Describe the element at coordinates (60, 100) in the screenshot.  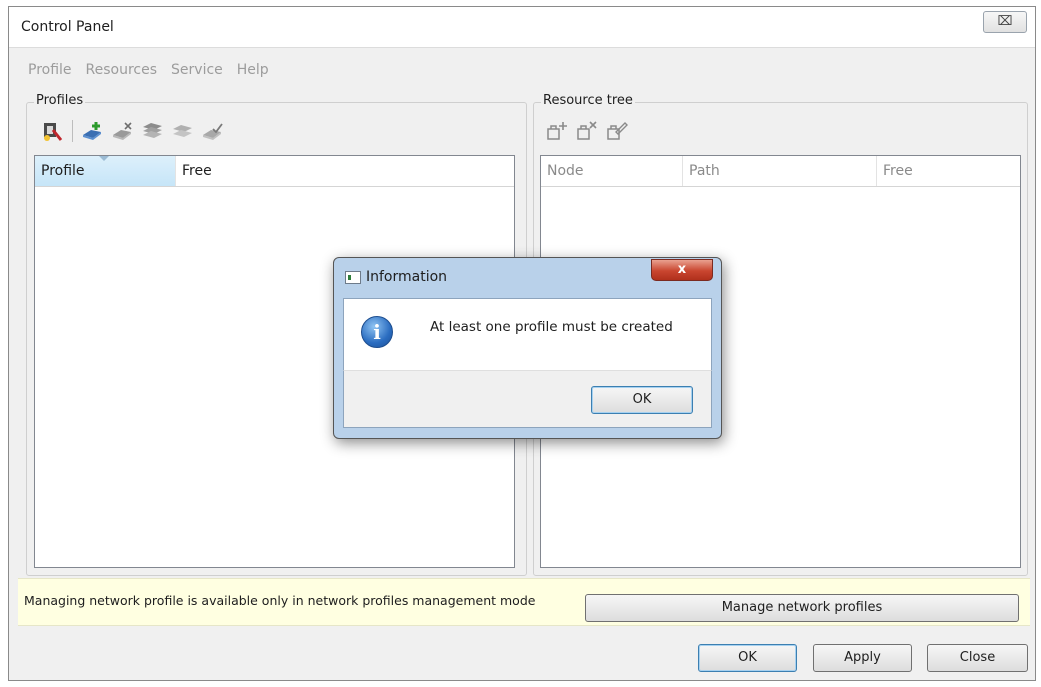
I see `profiles-group-label: Profiles` at that location.